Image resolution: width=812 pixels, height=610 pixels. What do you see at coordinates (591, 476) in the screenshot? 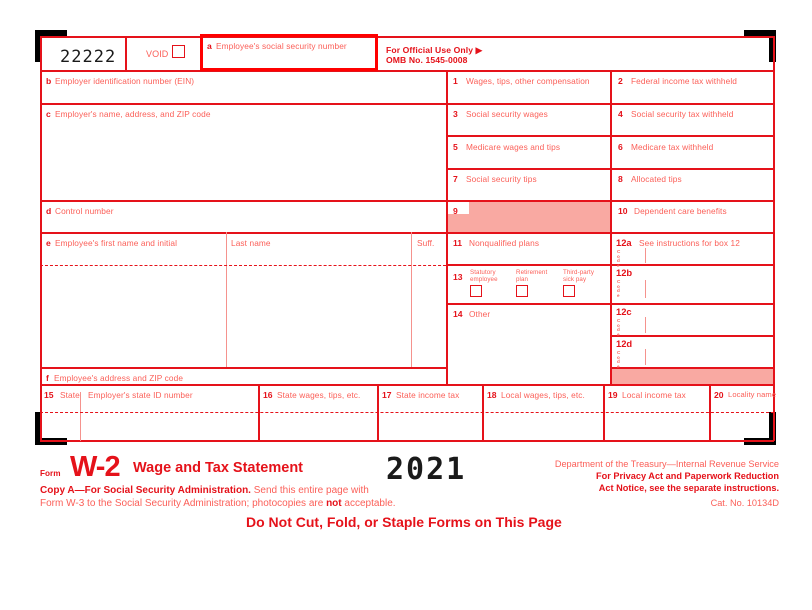
I see `privacy-act-line1: For Privacy Act and Paperwork Reduction` at bounding box center [591, 476].